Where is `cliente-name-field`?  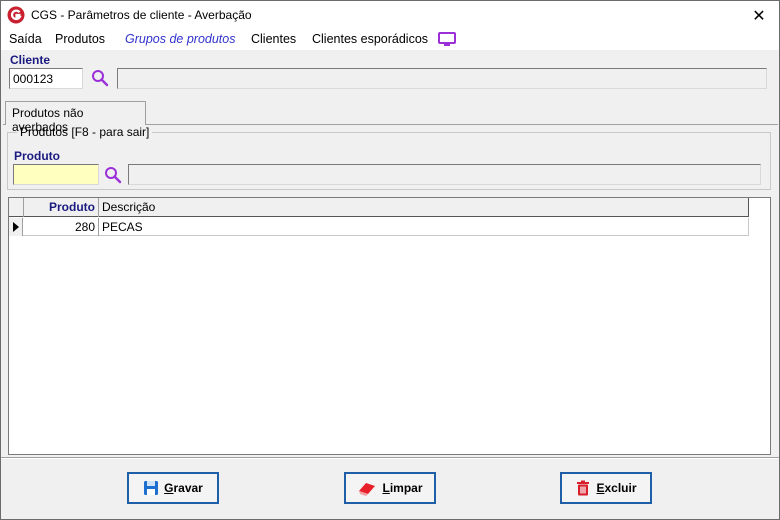 cliente-name-field is located at coordinates (442, 78).